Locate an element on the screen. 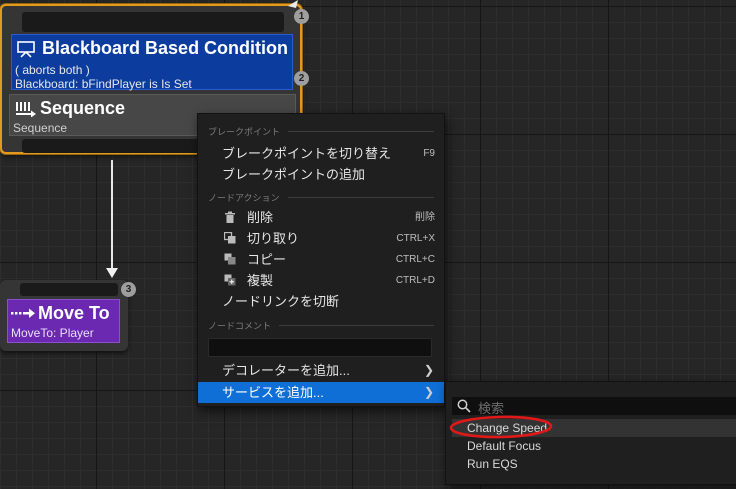 Image resolution: width=736 pixels, height=489 pixels. connection-wire is located at coordinates (112, 219).